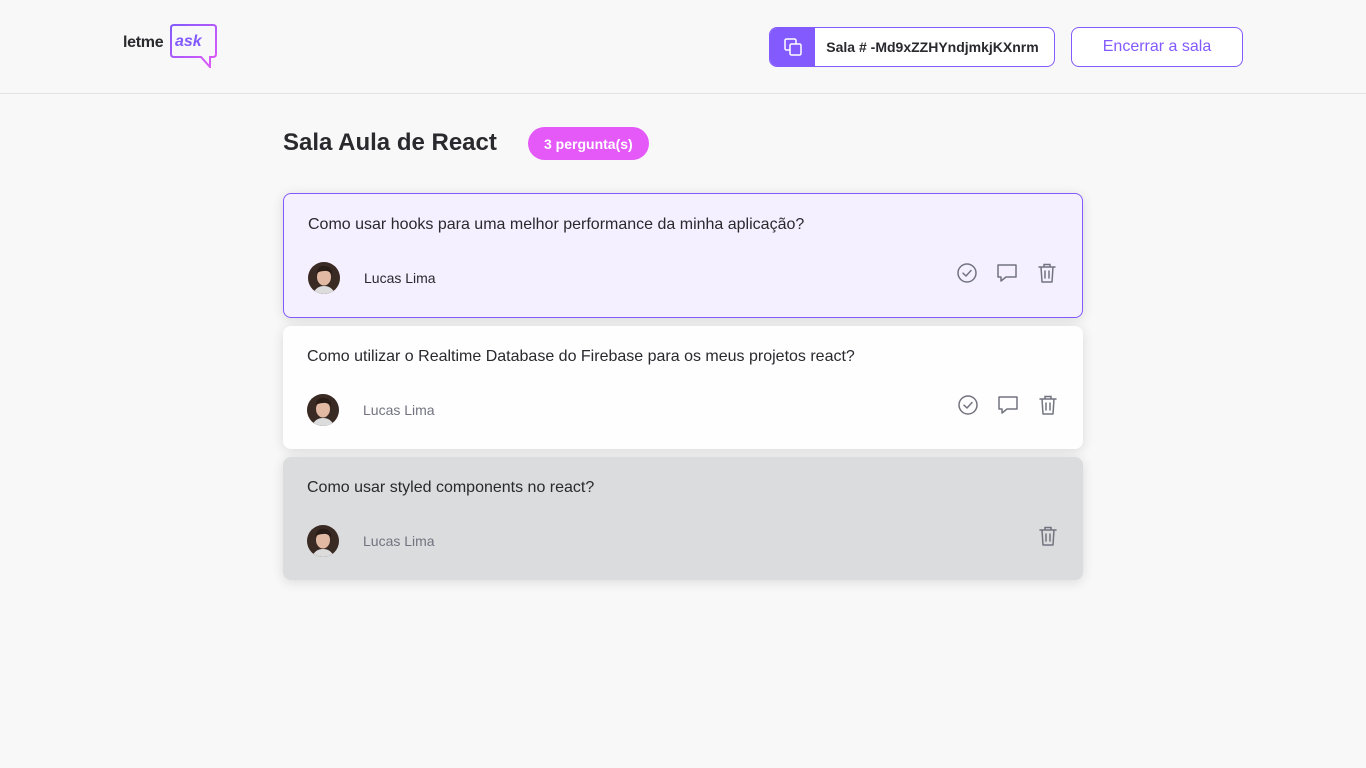 This screenshot has width=1366, height=768. I want to click on copy-room-code-button: Sala # -Md9xZZHYndjmkjKXnrm, so click(912, 47).